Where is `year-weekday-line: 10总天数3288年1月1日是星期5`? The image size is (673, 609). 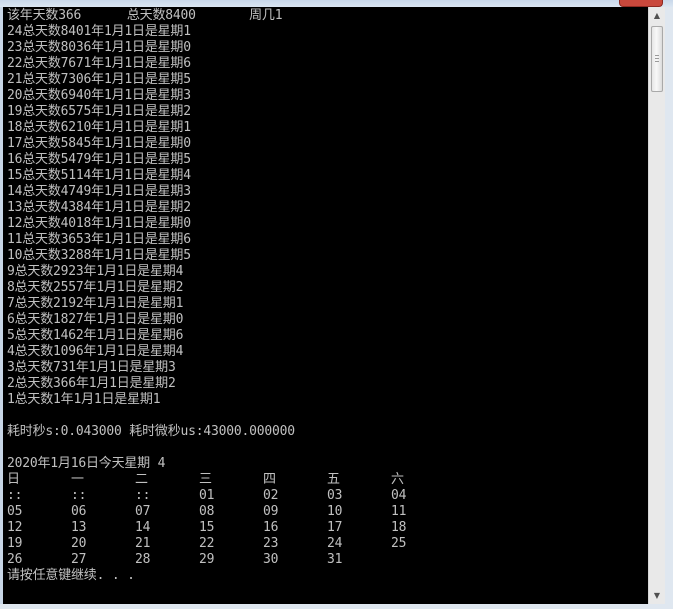 year-weekday-line: 10总天数3288年1月1日是星期5 is located at coordinates (99, 255).